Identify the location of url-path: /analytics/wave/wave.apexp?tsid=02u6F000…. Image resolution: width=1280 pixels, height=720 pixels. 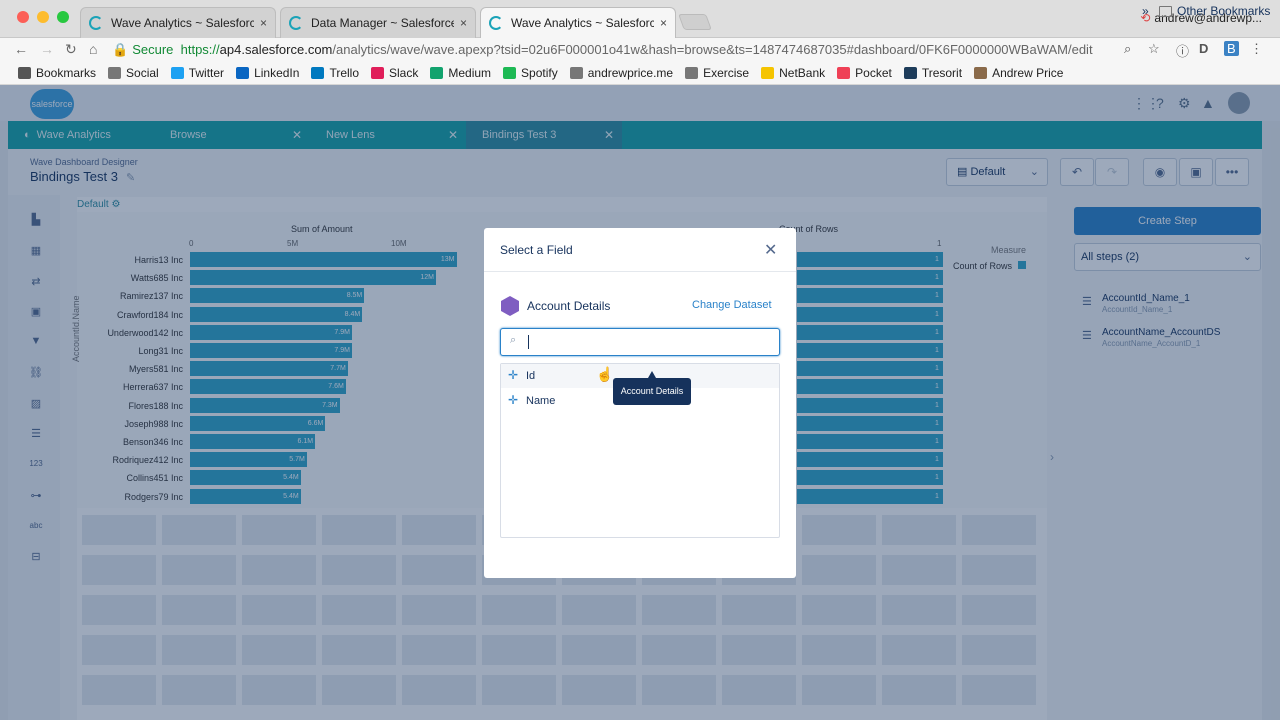
(712, 49).